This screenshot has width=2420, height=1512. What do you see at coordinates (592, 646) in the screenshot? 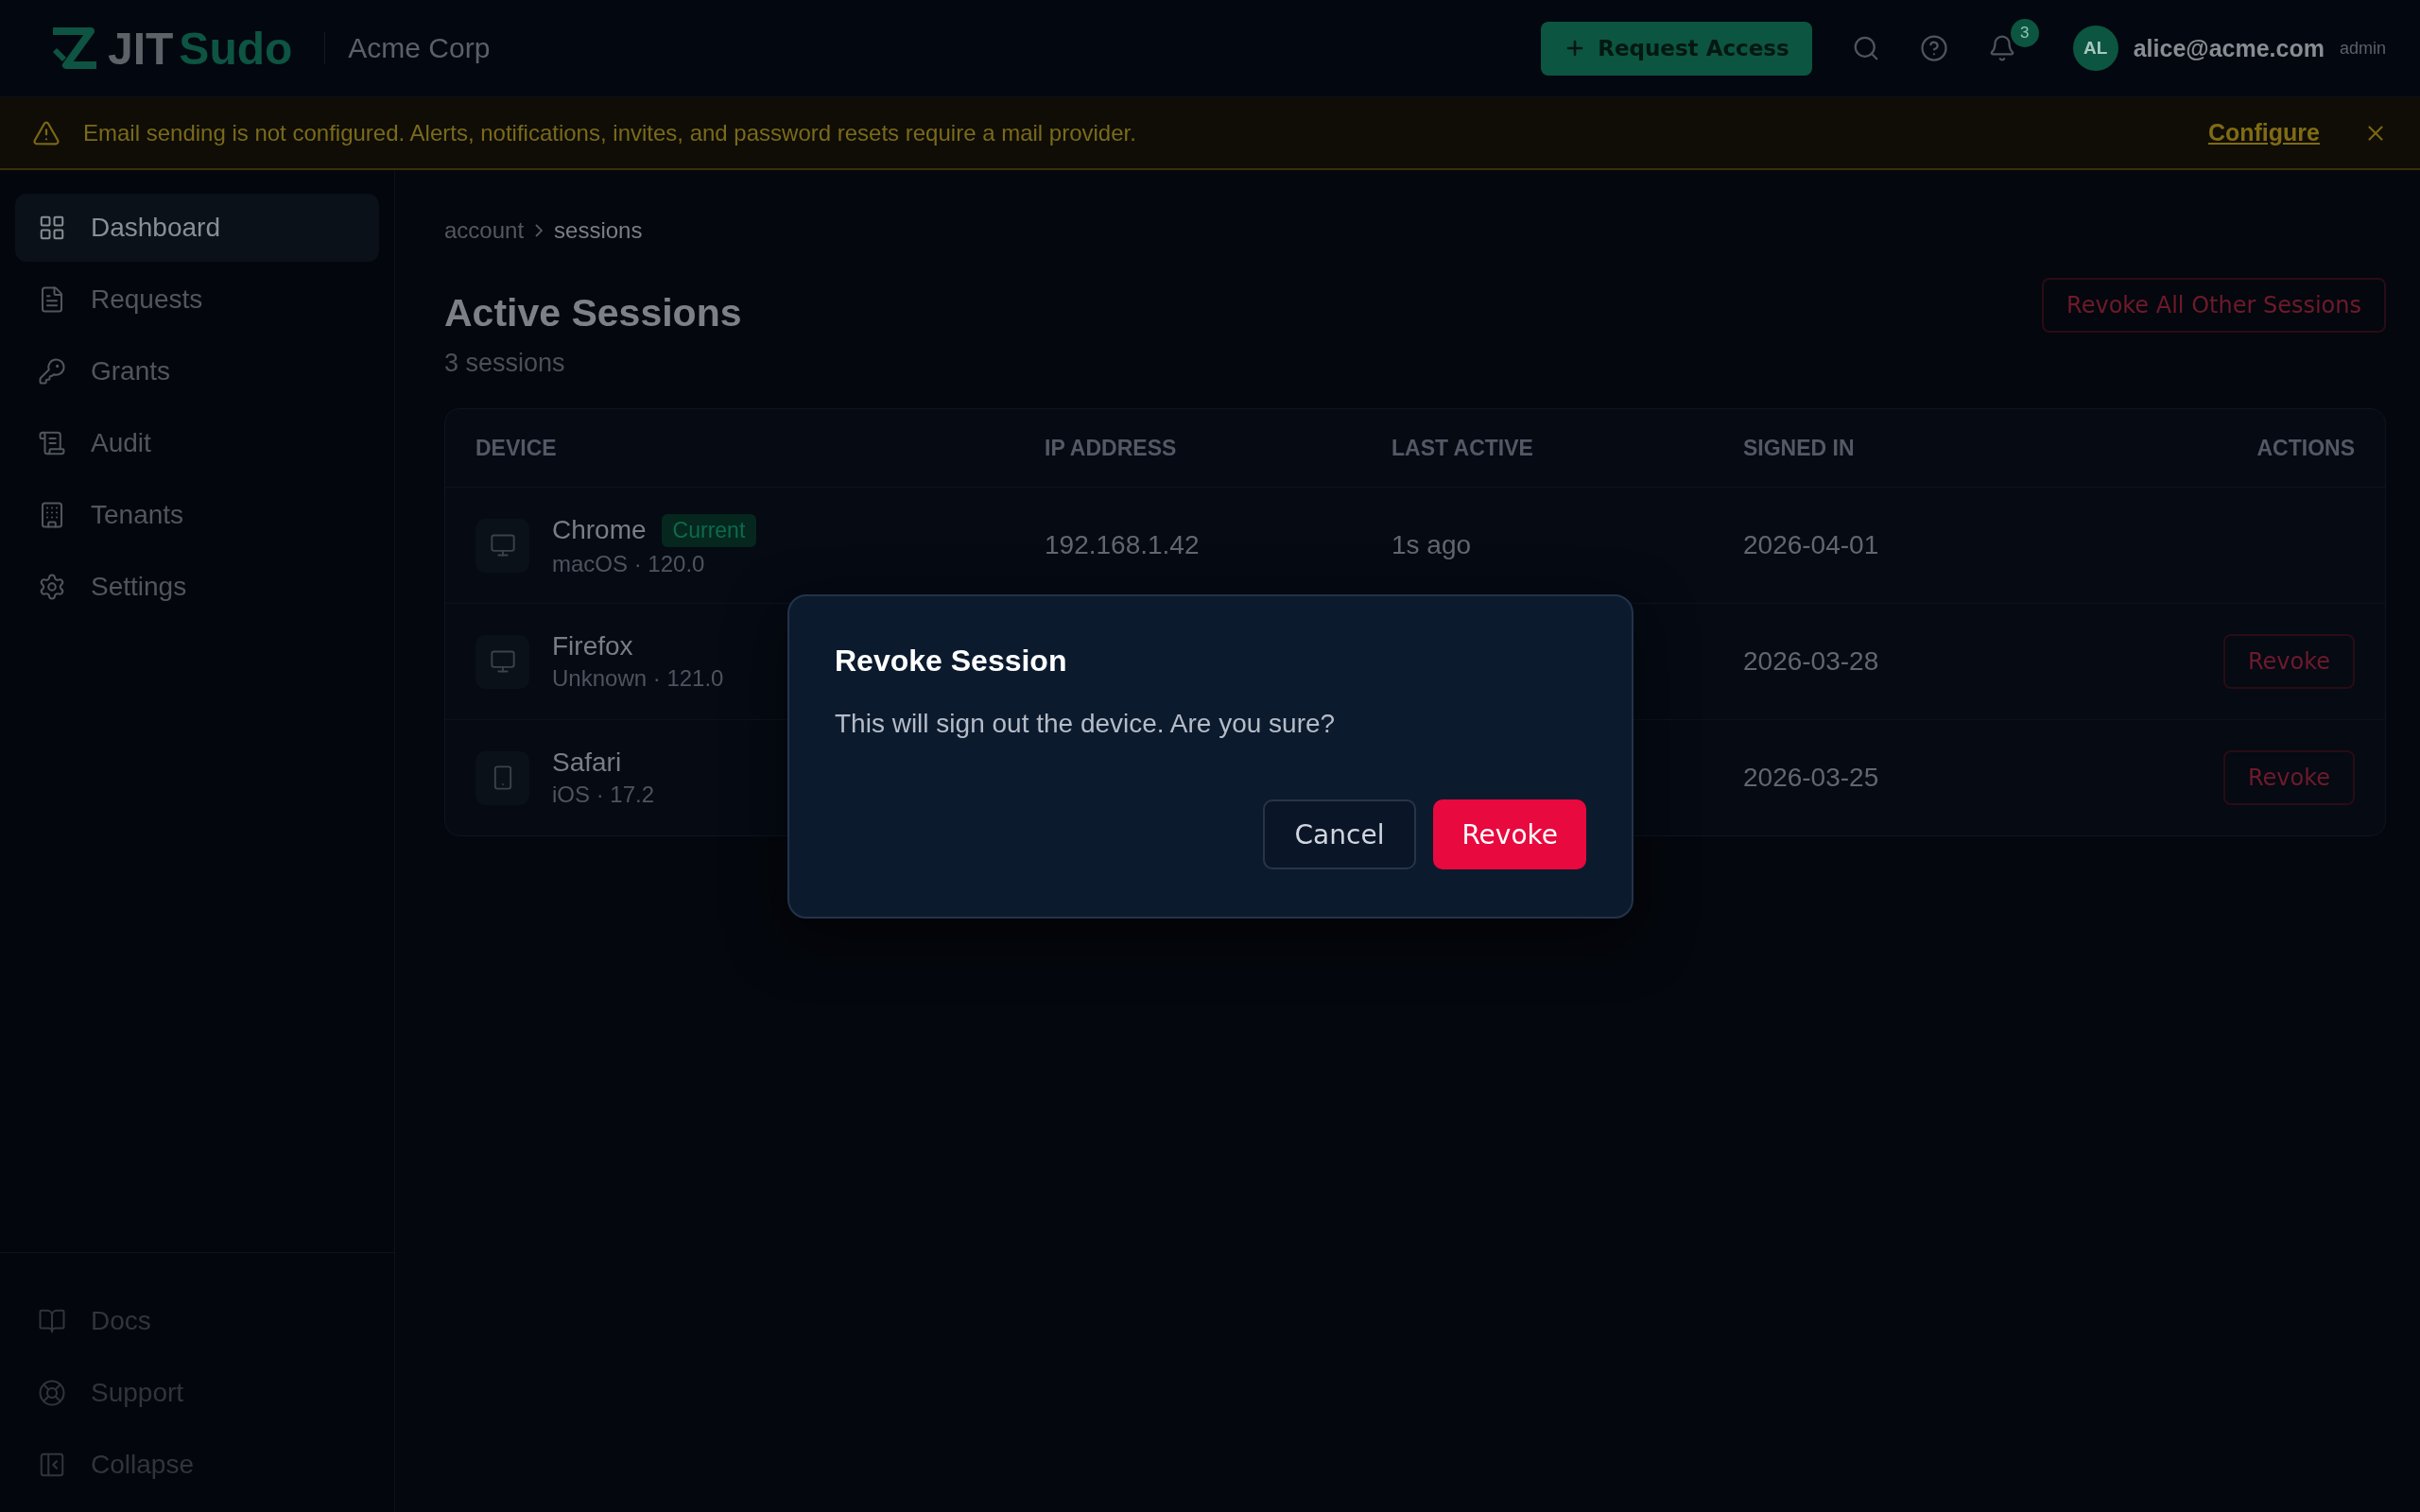
I see `device-name: Firefox` at bounding box center [592, 646].